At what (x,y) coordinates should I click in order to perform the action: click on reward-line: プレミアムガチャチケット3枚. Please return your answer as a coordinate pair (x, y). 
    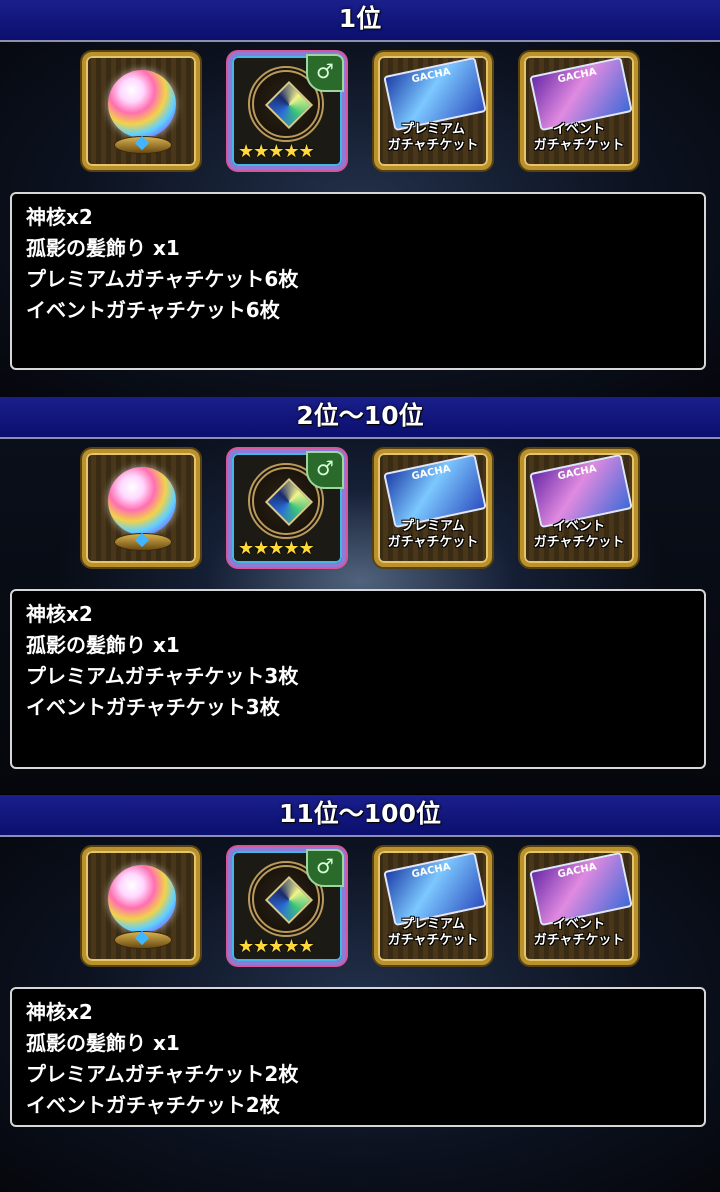
    Looking at the image, I should click on (162, 676).